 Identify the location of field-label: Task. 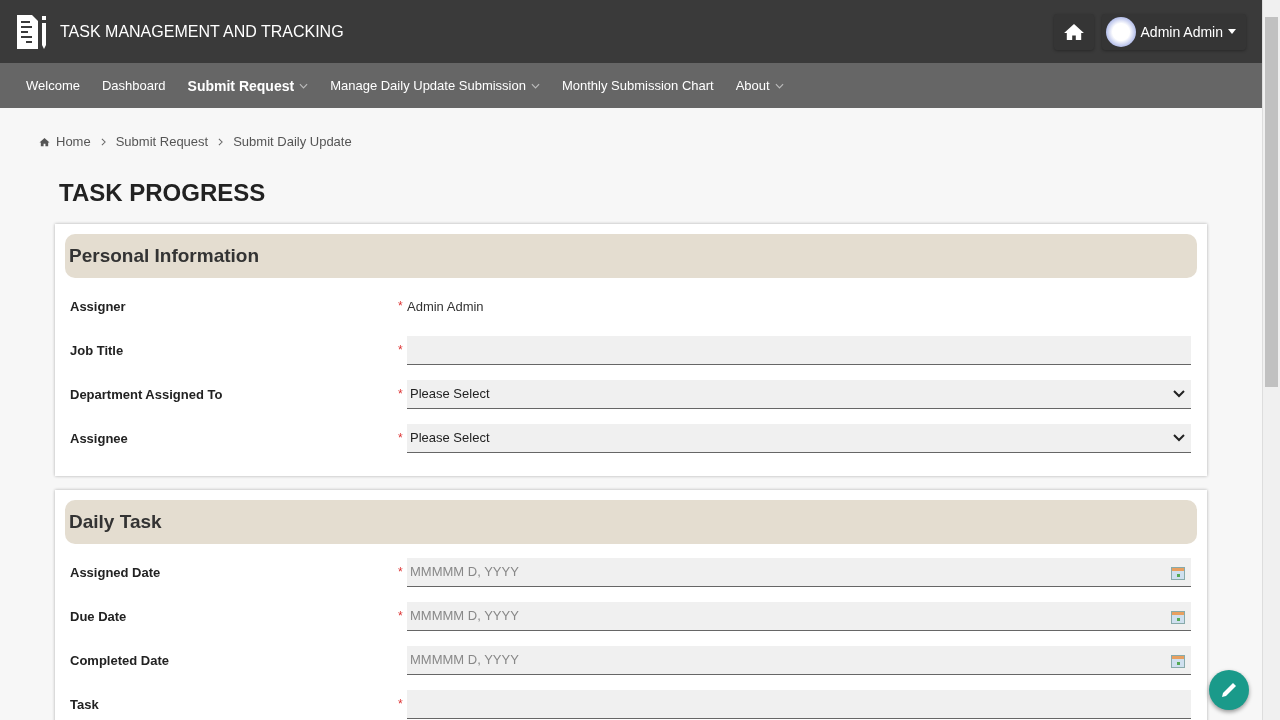
(85, 704).